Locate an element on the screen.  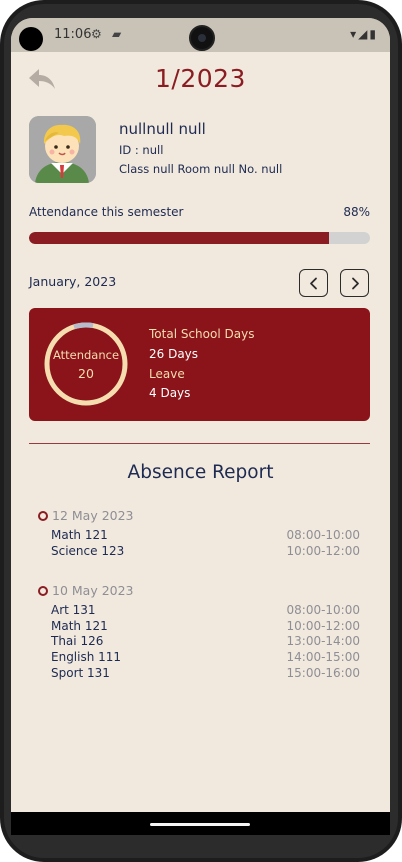
attendance-progress-fill is located at coordinates (179, 238).